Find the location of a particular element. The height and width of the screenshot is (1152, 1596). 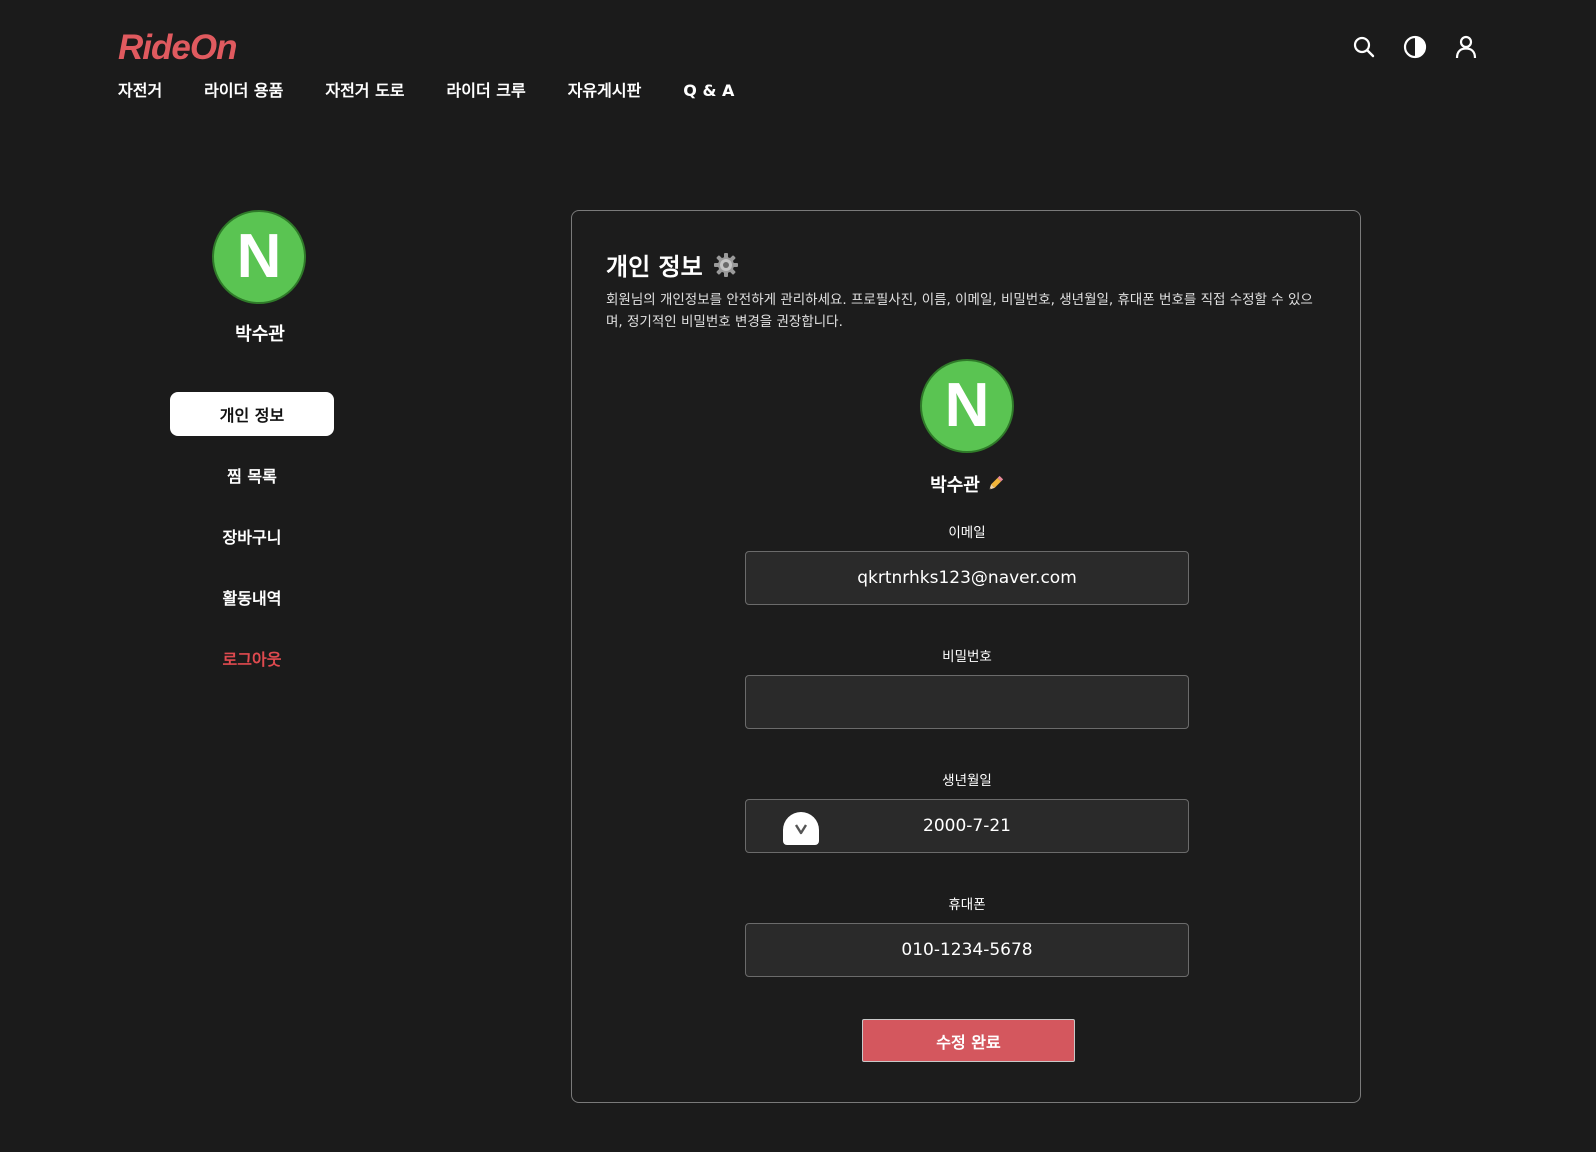

contrast-icon is located at coordinates (1415, 47).